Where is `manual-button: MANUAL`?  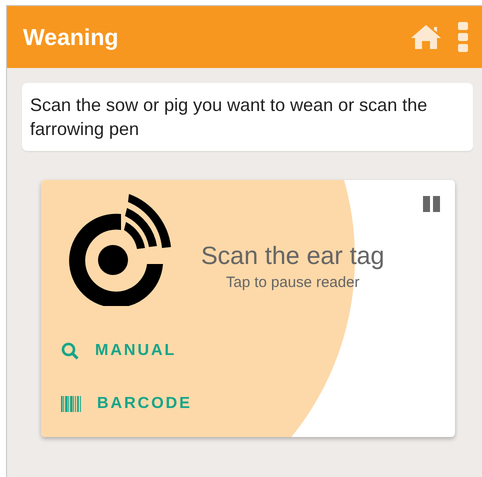 manual-button: MANUAL is located at coordinates (118, 351).